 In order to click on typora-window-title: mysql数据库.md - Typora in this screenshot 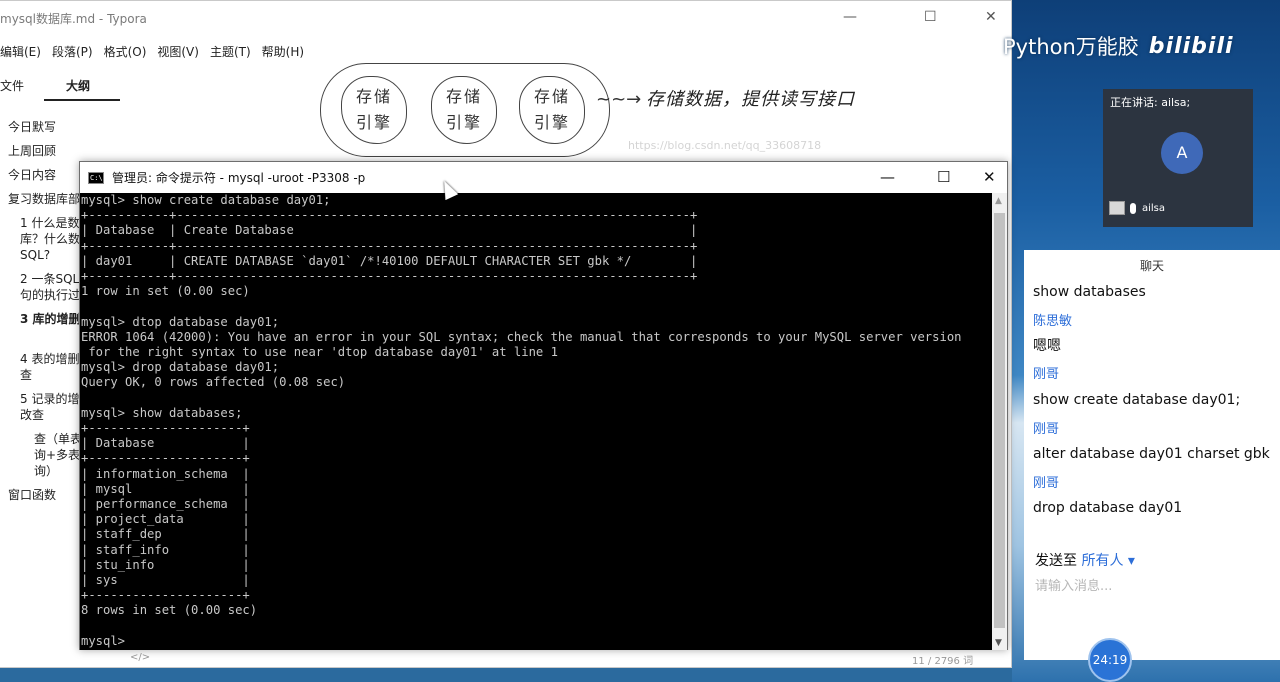, I will do `click(73, 18)`.